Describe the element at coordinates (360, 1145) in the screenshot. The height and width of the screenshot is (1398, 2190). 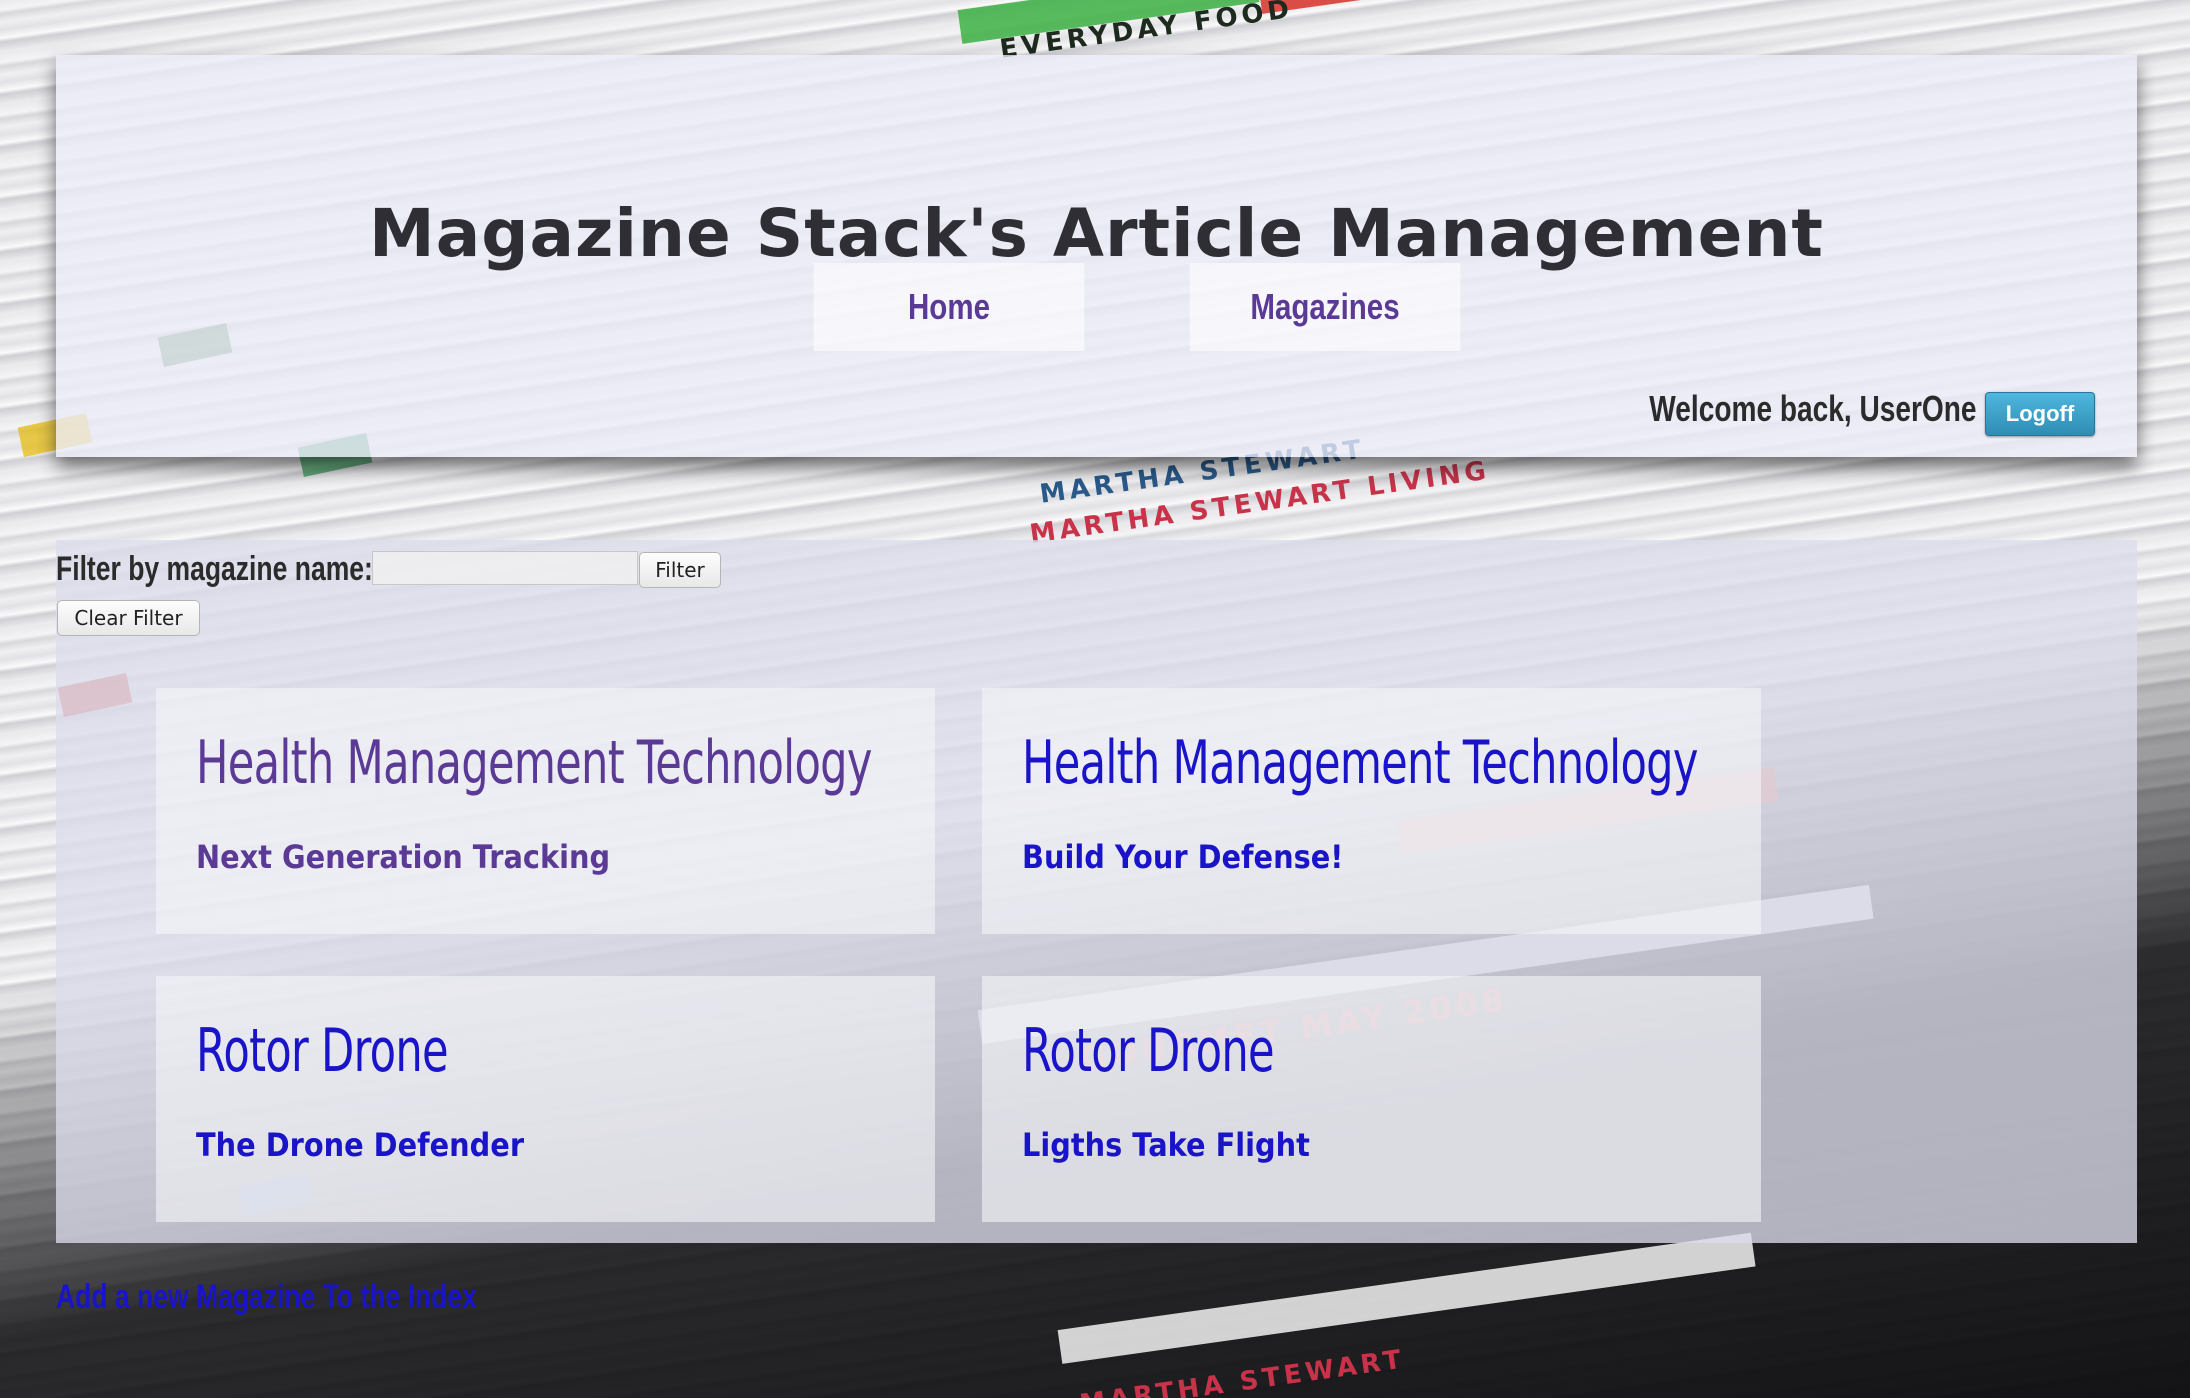
I see `article-link: The Drone Defender` at that location.